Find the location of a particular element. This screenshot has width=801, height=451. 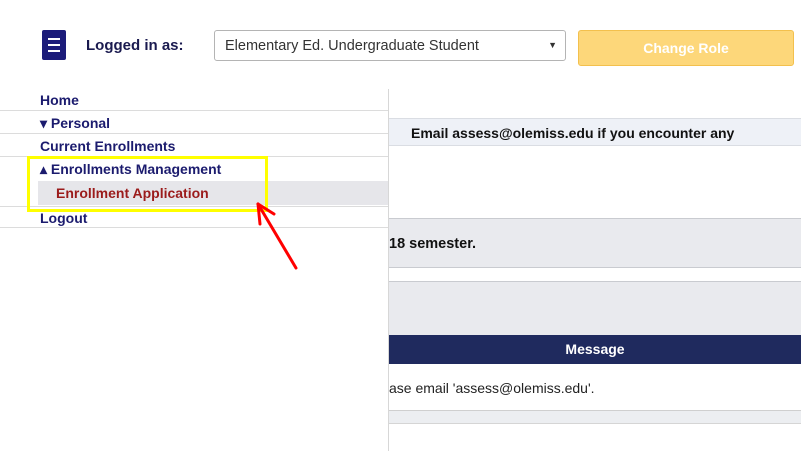

semester-notice: 18 semester. is located at coordinates (595, 243).